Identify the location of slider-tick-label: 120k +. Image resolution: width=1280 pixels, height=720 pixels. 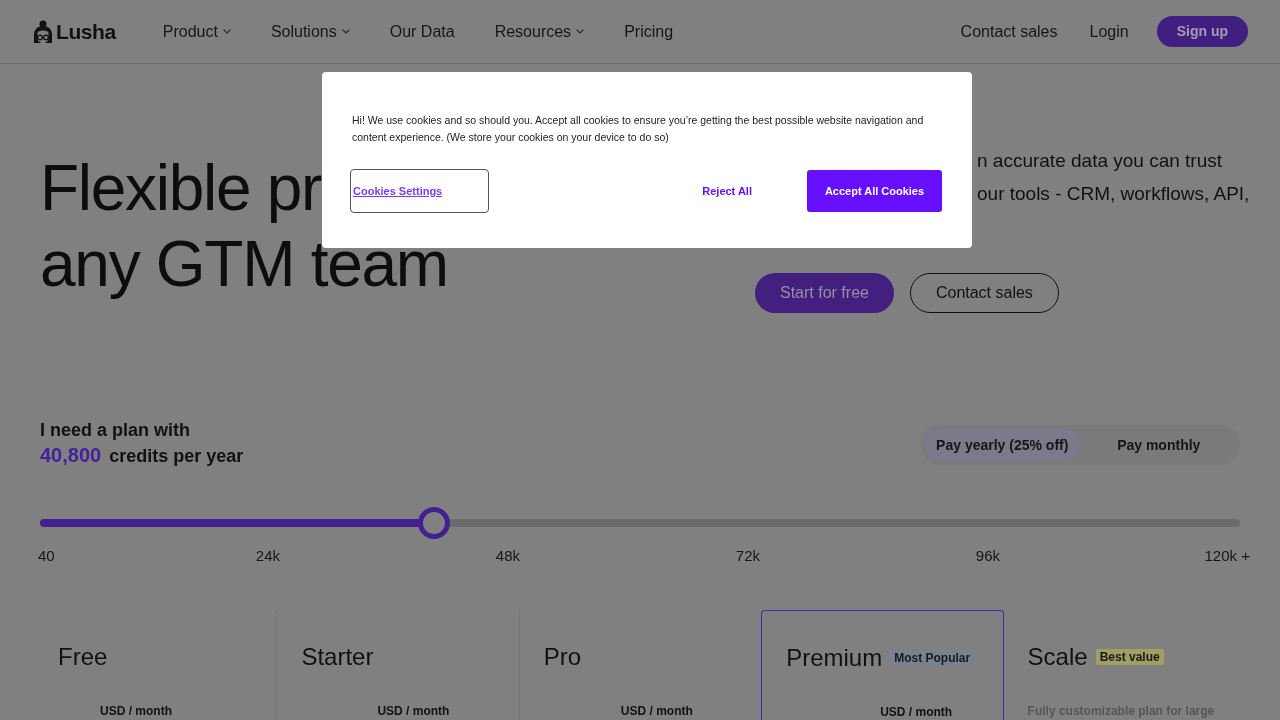
(1227, 555).